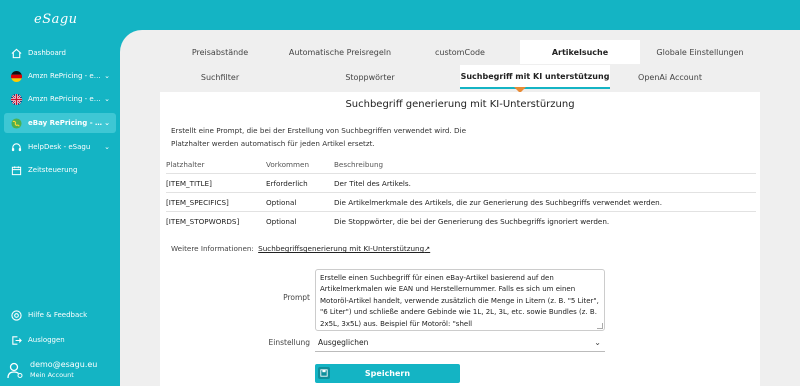 The width and height of the screenshot is (800, 386). I want to click on app-logo: eSagu, so click(56, 19).